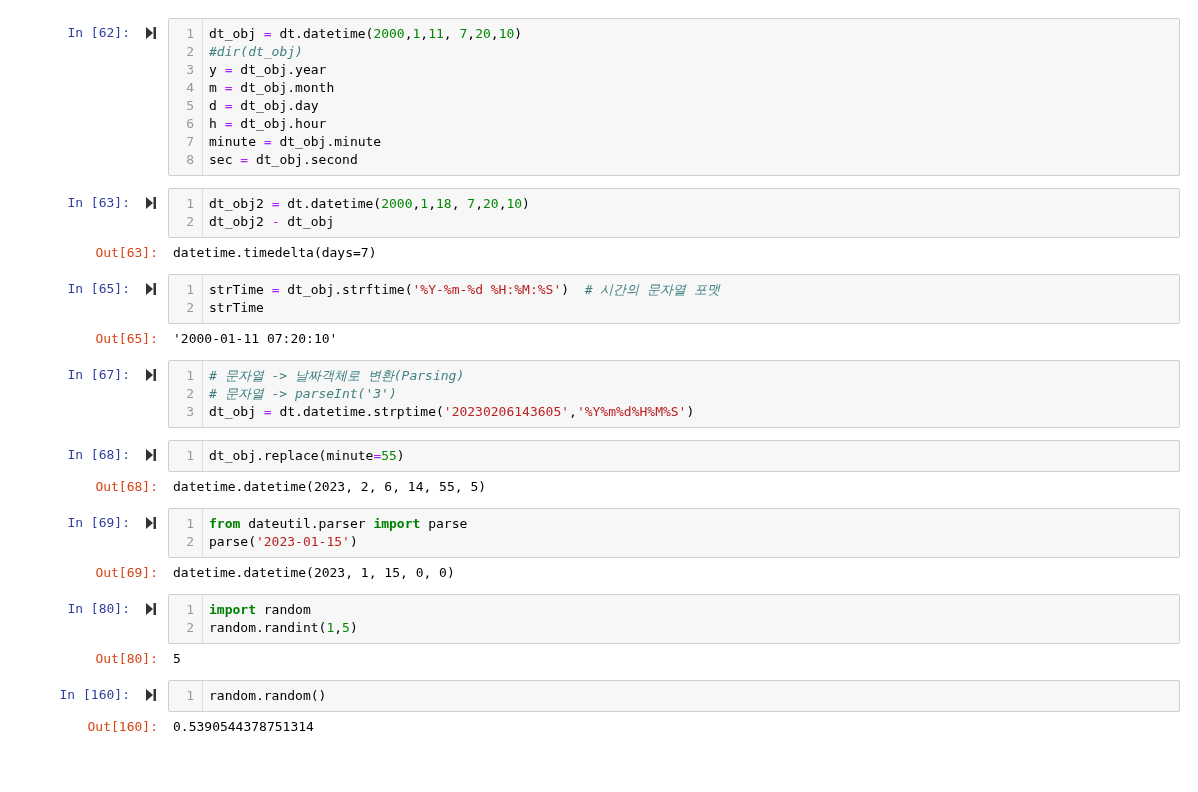 The width and height of the screenshot is (1198, 792). Describe the element at coordinates (126, 339) in the screenshot. I see `output-prompt: Out[65]:` at that location.